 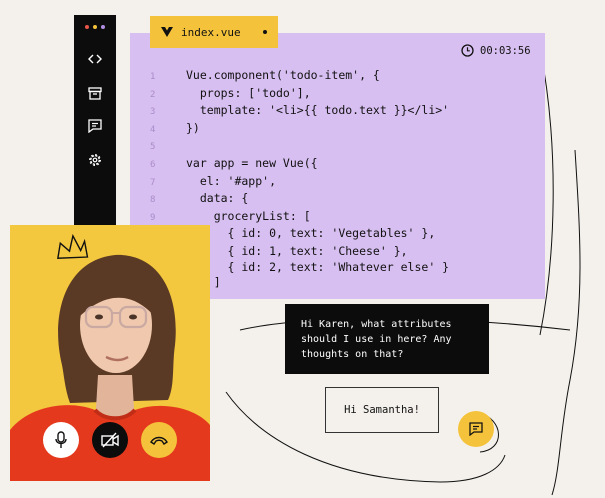 I want to click on window-controls, so click(x=95, y=27).